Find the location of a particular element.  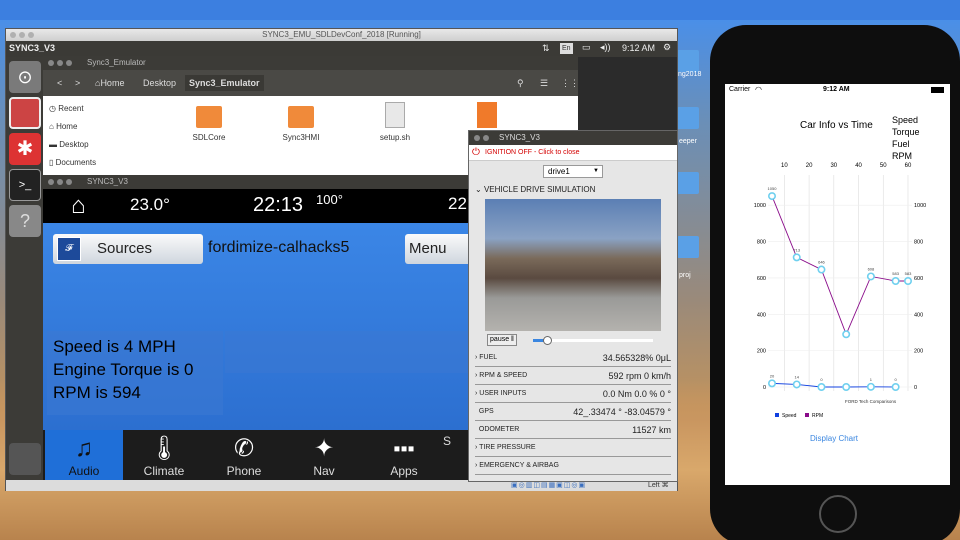

ubuntu-launcher: ⊙ ✱ >_ ? is located at coordinates (25, 268).